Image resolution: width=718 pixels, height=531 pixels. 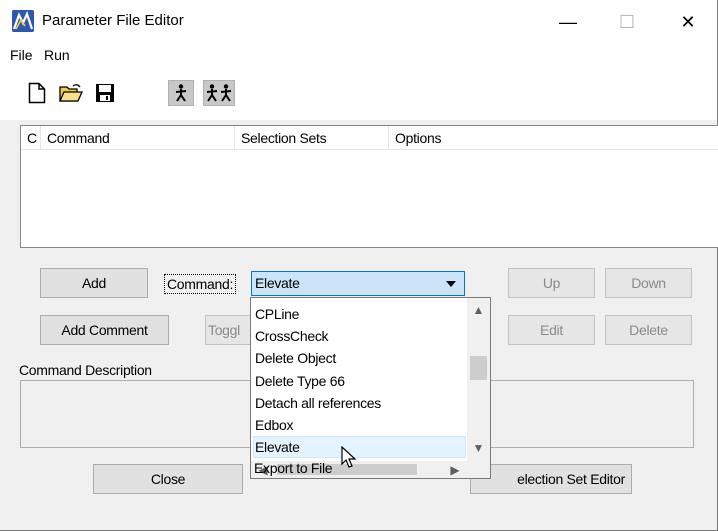 What do you see at coordinates (358, 468) in the screenshot?
I see `dropdown-option: Export to File` at bounding box center [358, 468].